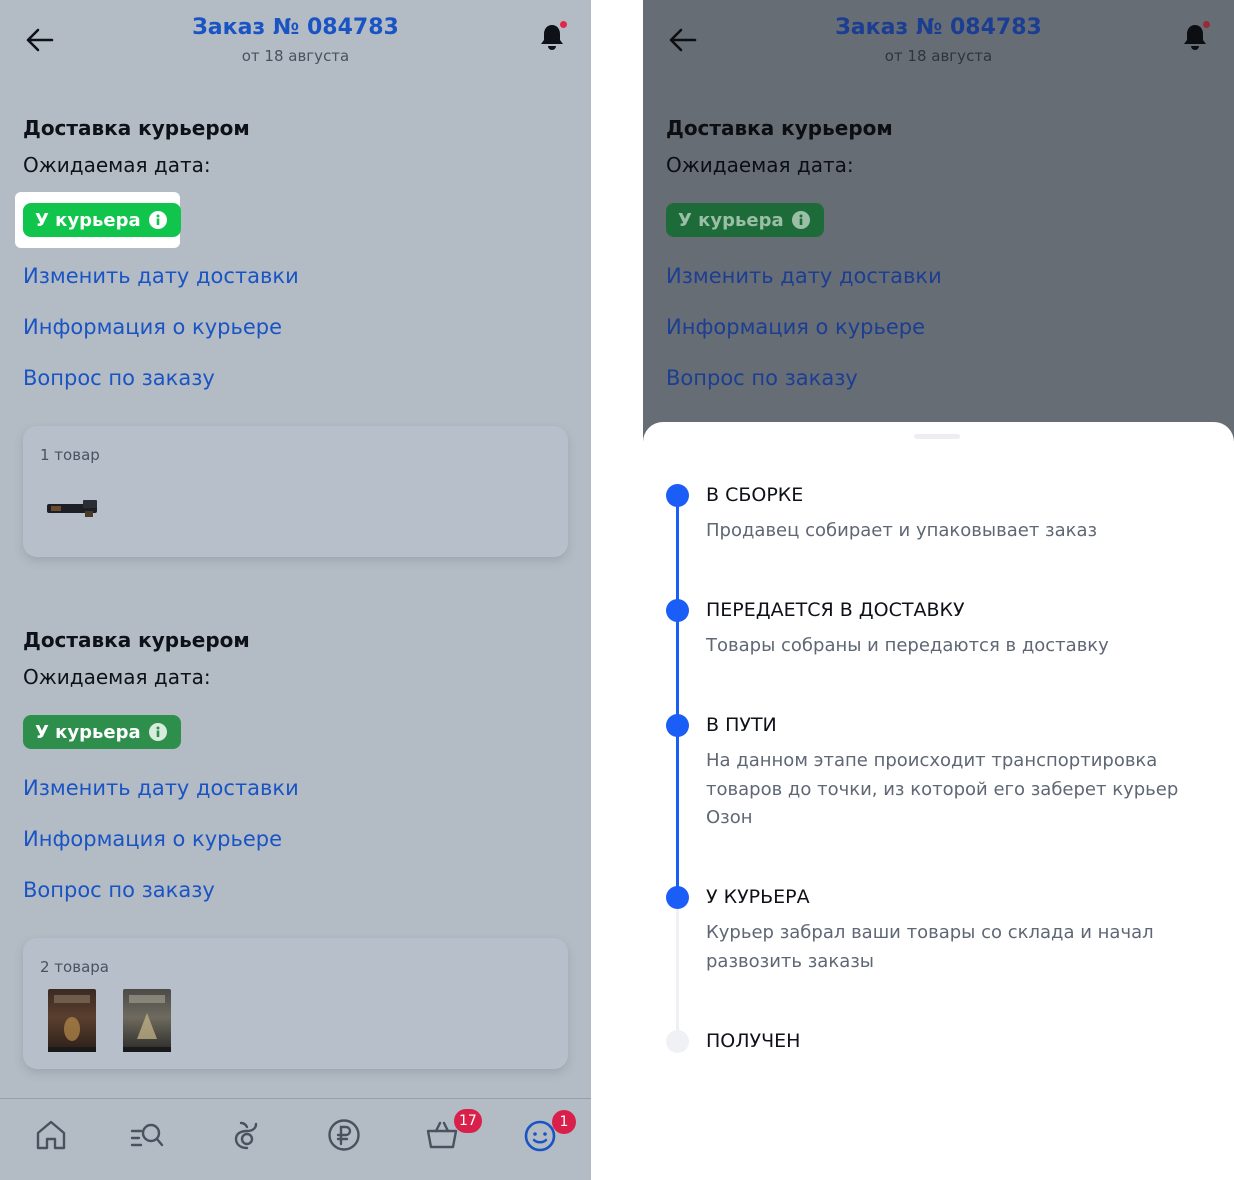  I want to click on items-count: 2 товара, so click(74, 967).